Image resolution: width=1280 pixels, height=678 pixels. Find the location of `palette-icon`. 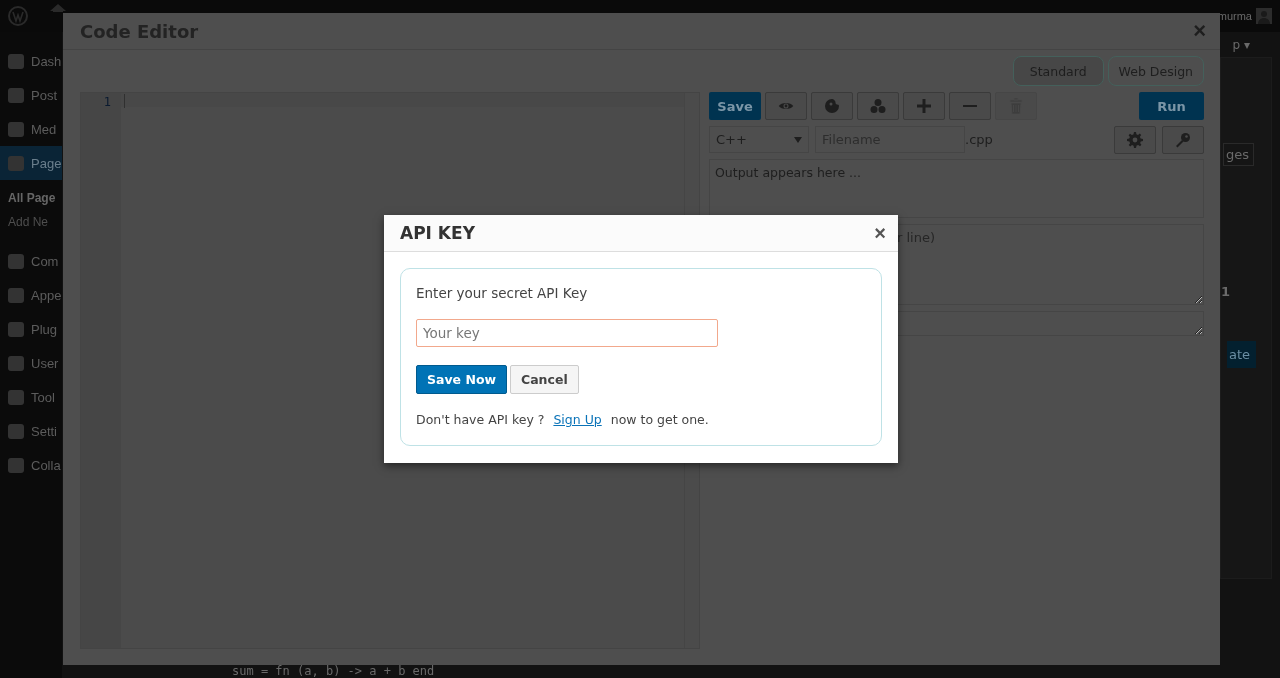

palette-icon is located at coordinates (832, 106).